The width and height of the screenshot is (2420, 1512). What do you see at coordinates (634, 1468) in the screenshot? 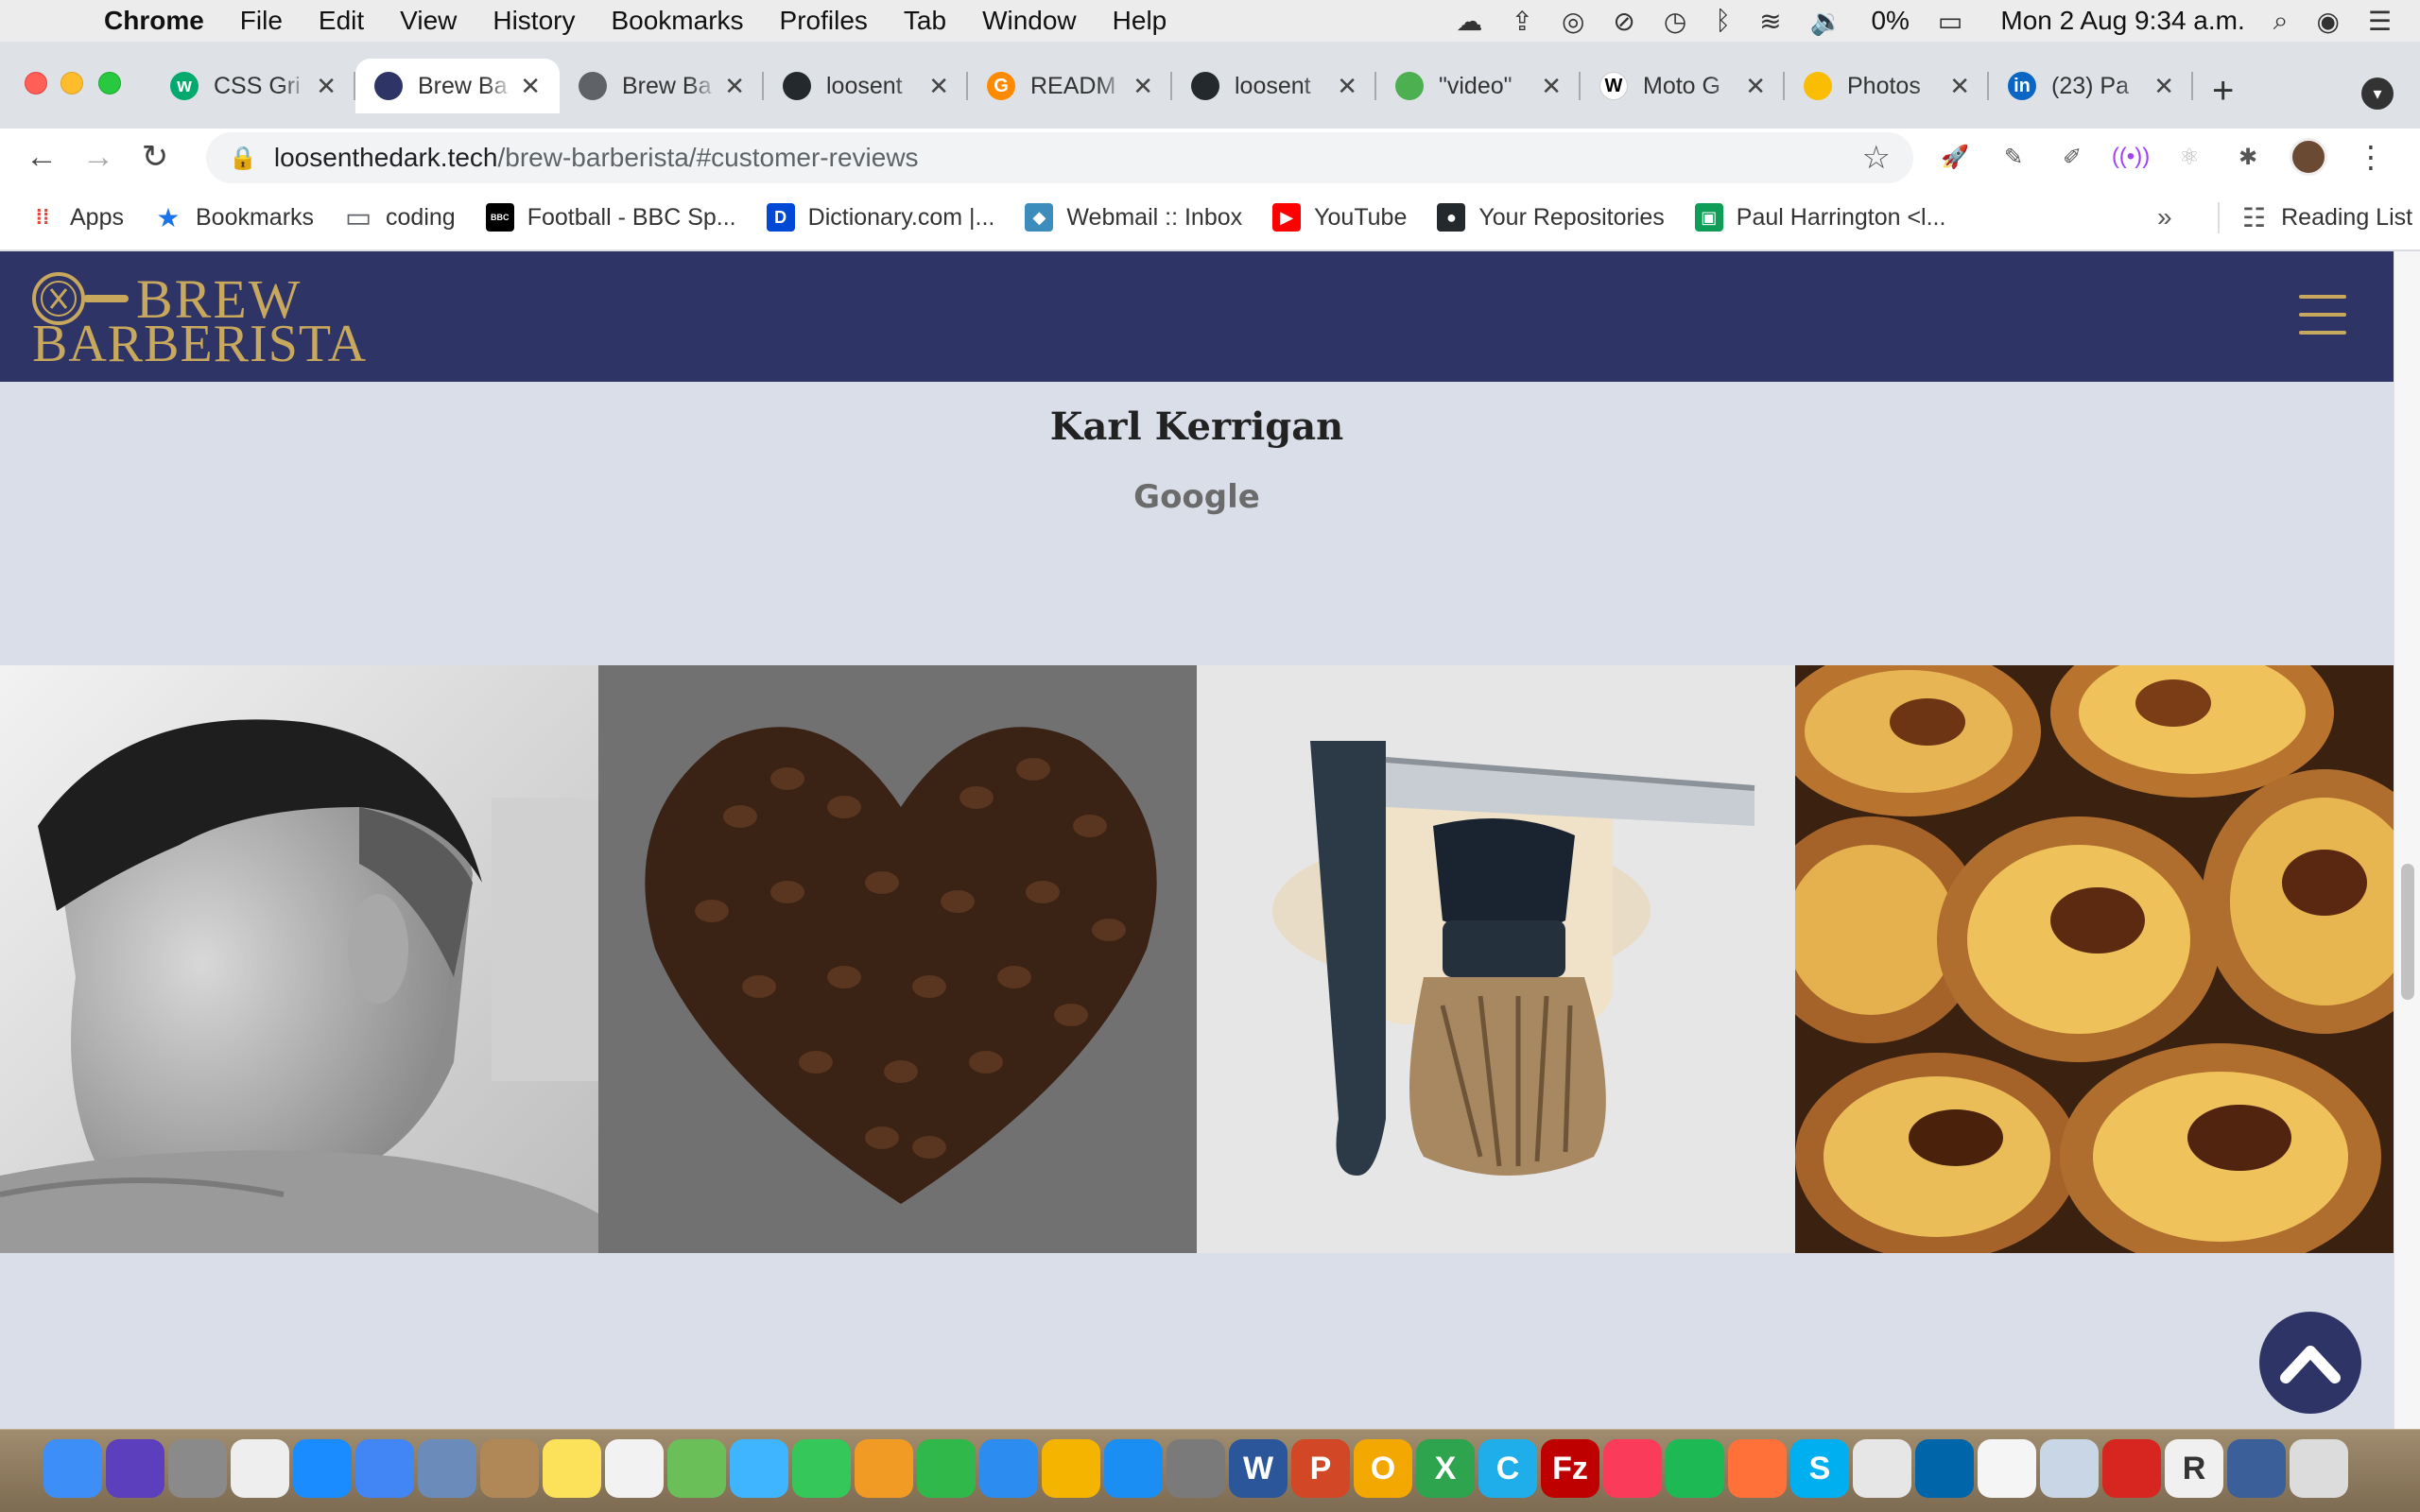
I see `reminders-icon` at bounding box center [634, 1468].